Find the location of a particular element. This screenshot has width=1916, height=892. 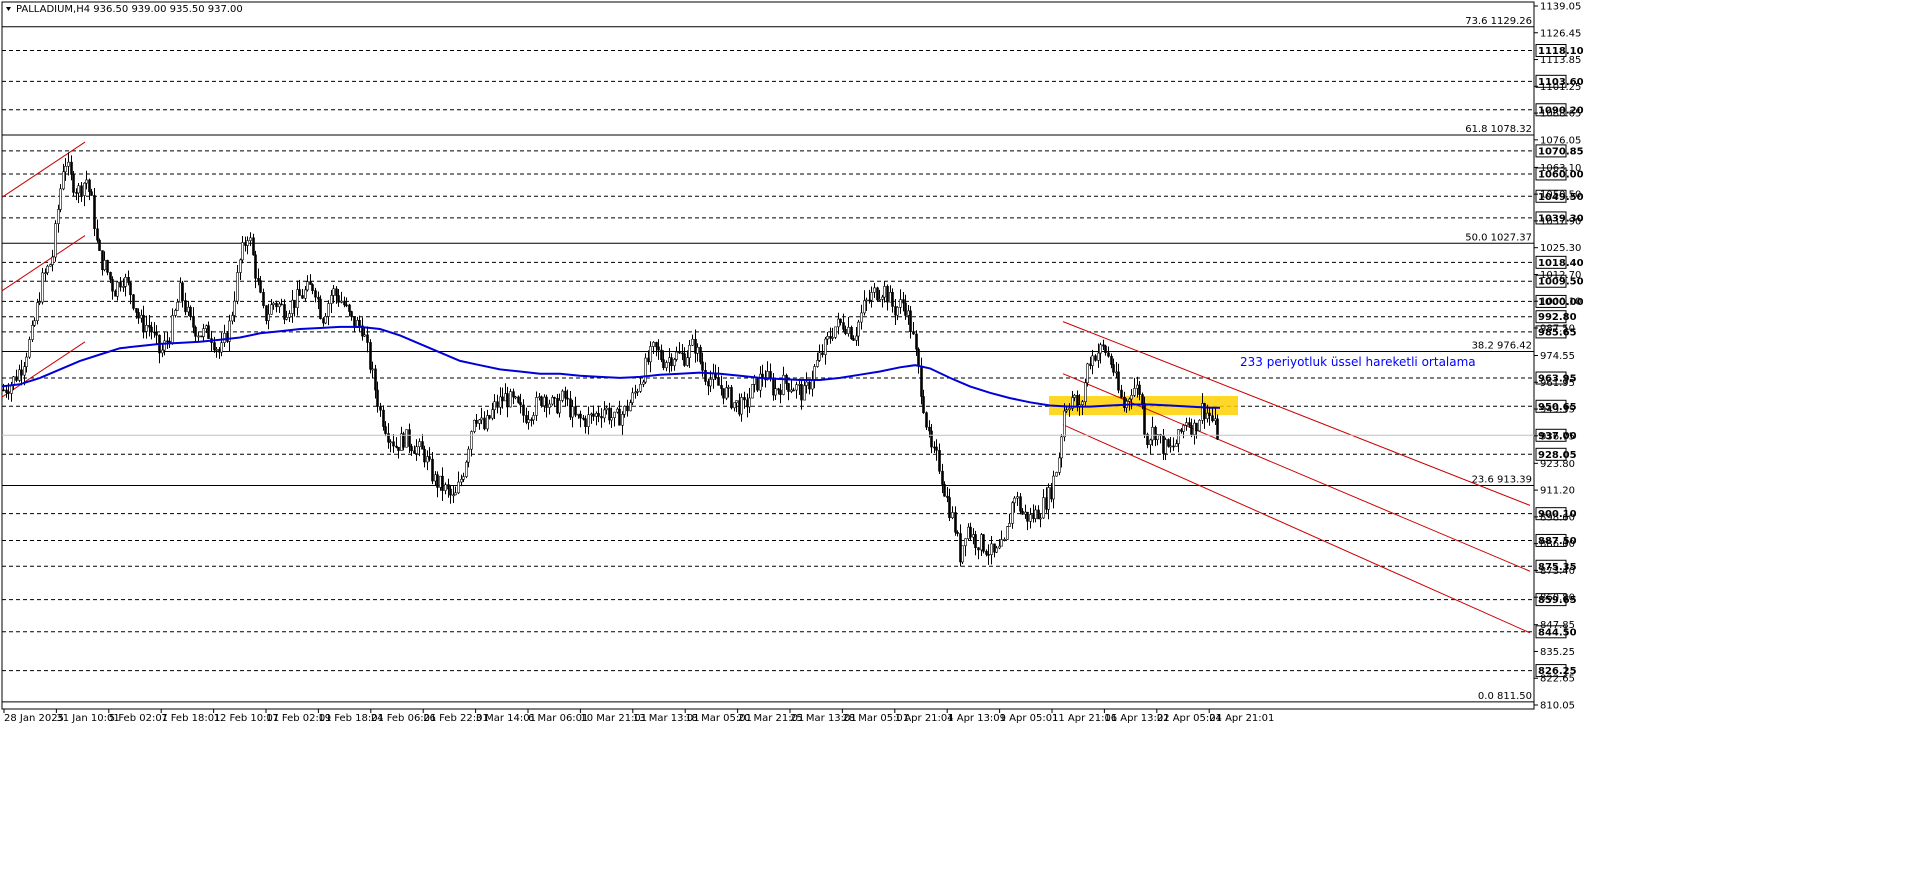

x-tick-label: 24 Apr 21:01 is located at coordinates (1241, 718).